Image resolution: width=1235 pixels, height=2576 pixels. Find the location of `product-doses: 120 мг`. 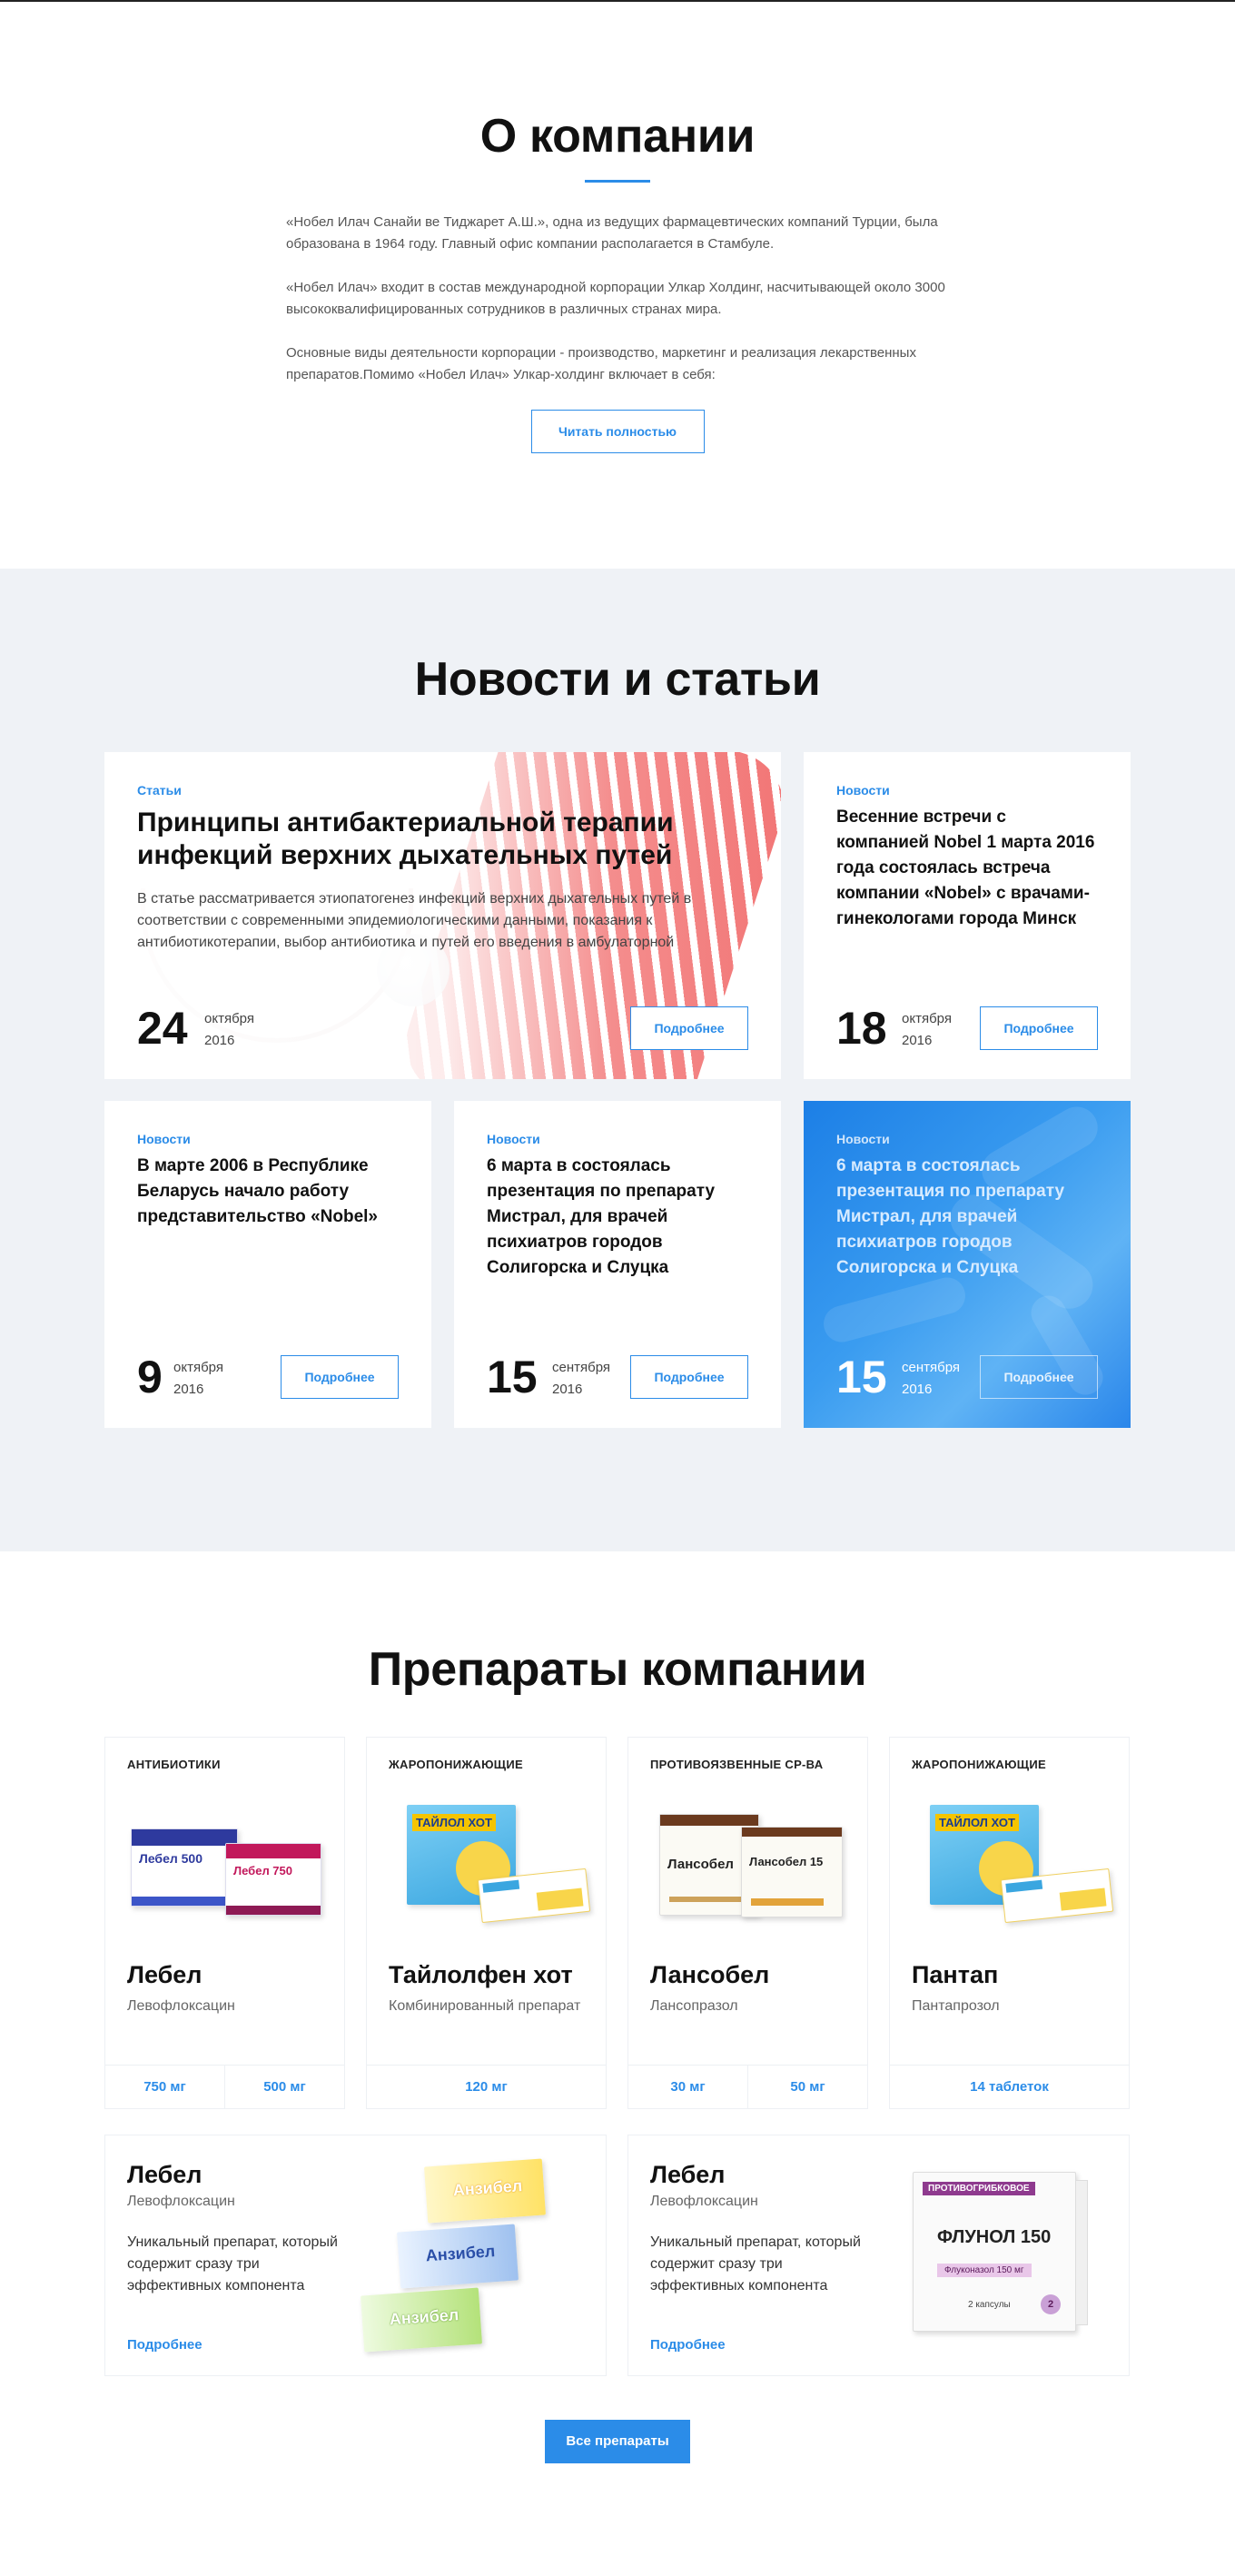

product-doses: 120 мг is located at coordinates (486, 2086).